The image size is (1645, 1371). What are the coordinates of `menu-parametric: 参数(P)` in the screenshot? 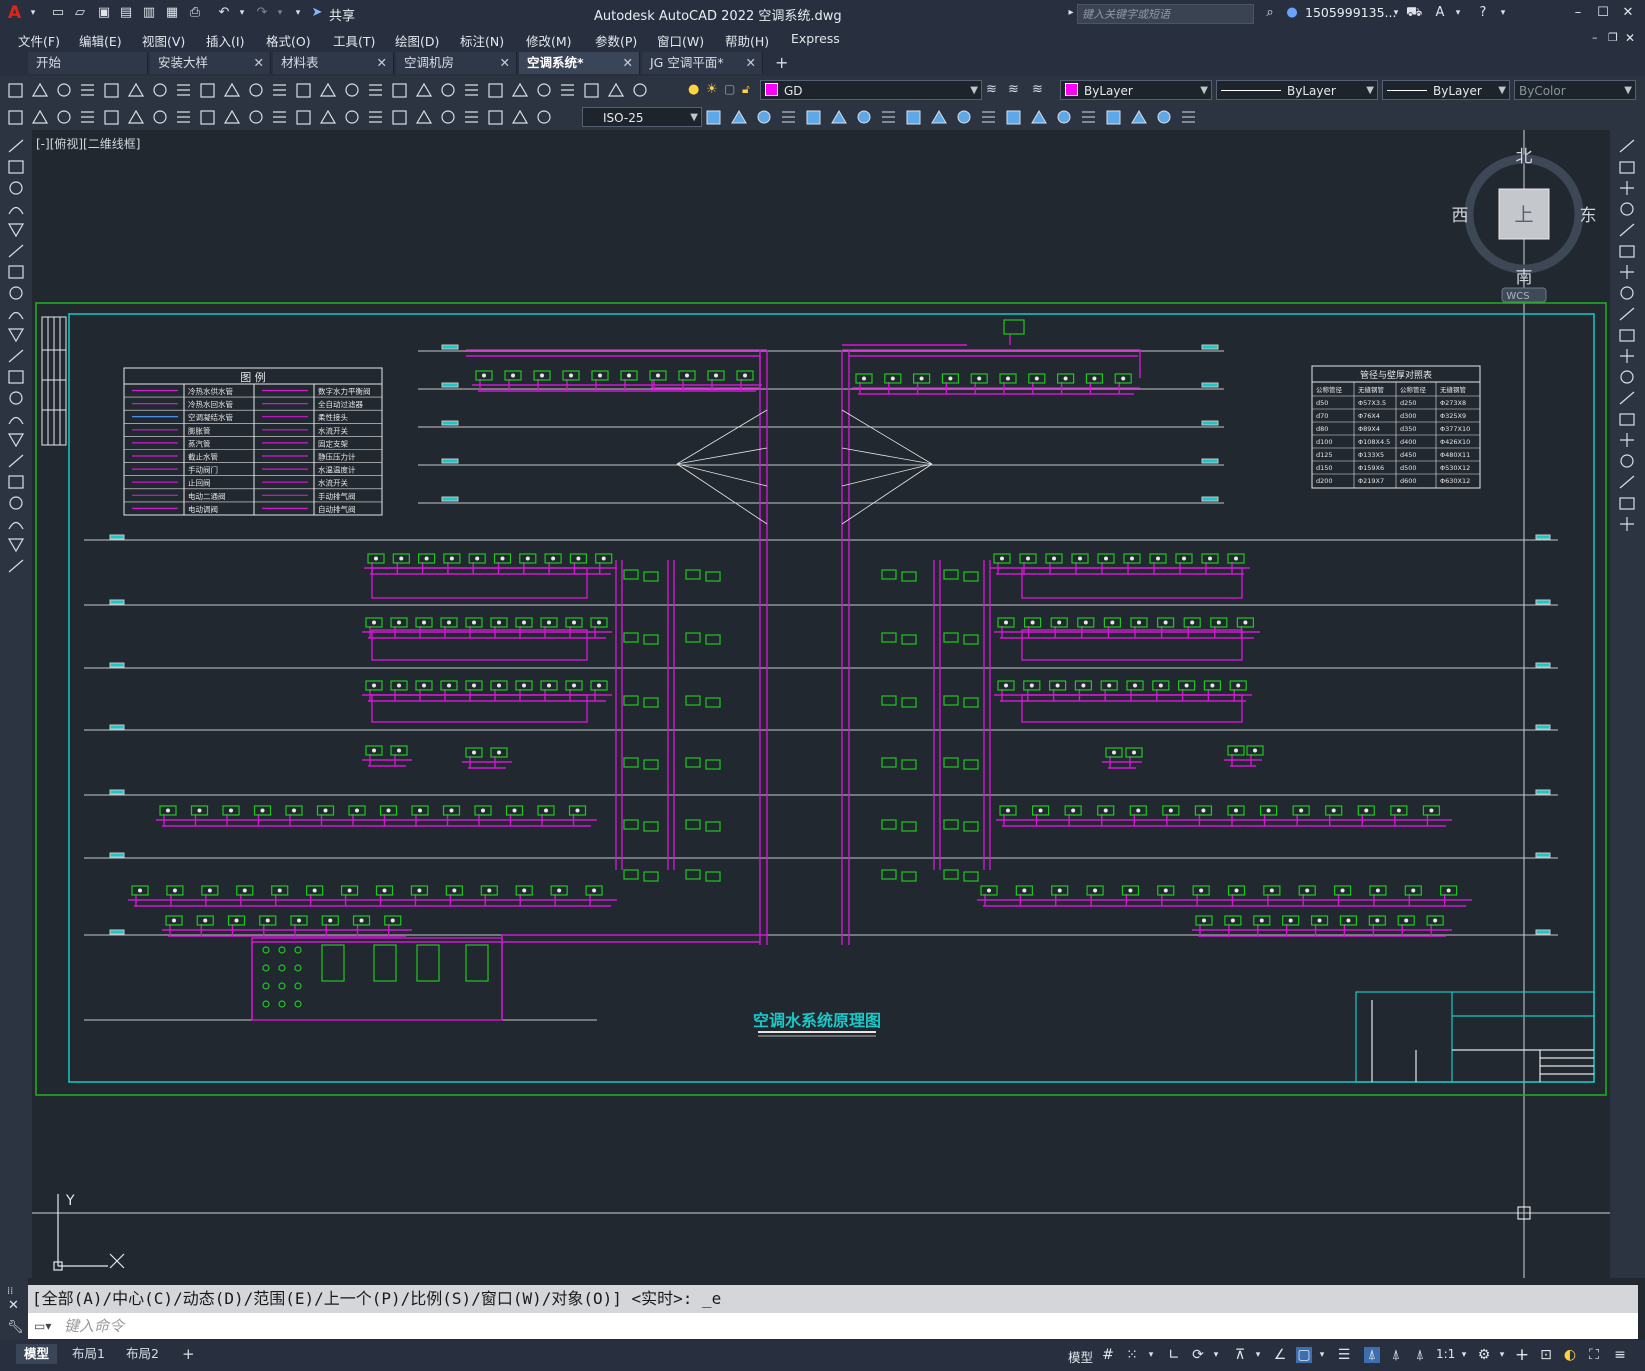 It's located at (616, 40).